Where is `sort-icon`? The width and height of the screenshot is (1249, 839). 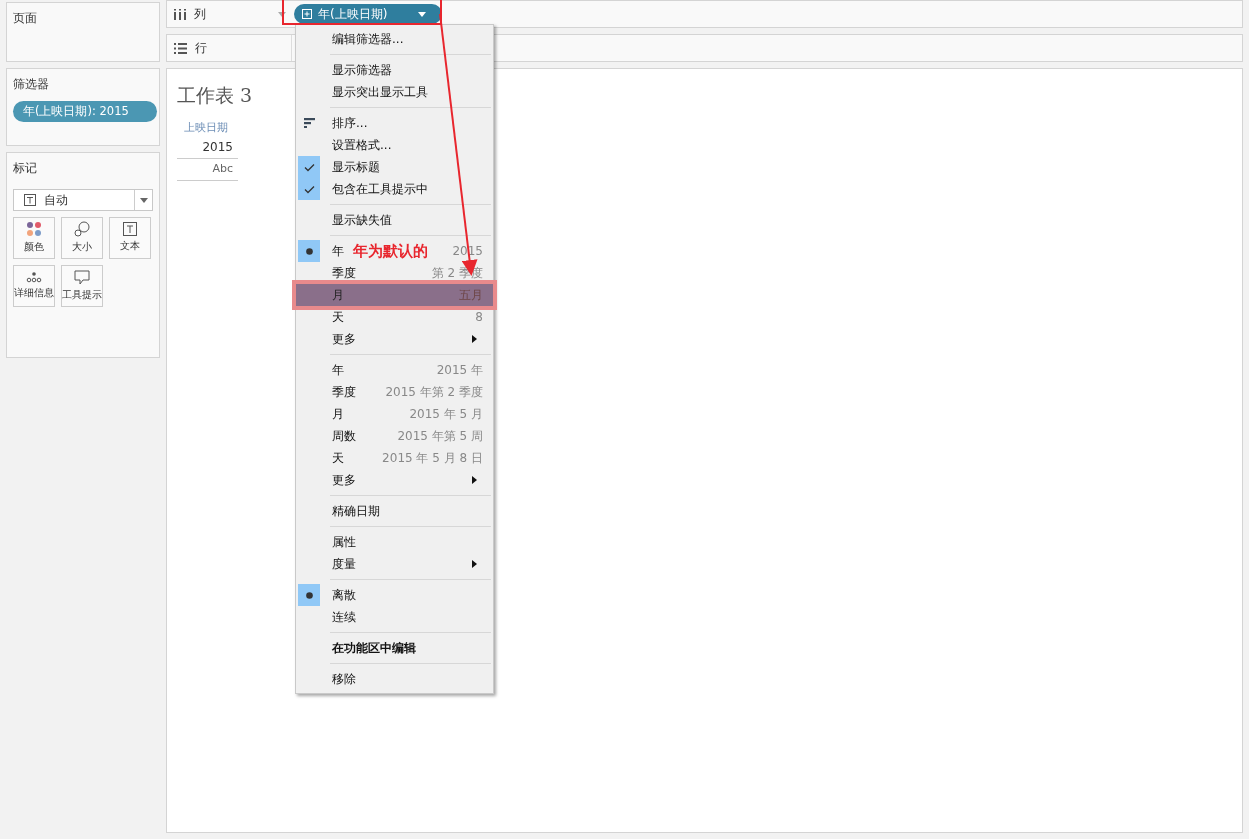 sort-icon is located at coordinates (309, 123).